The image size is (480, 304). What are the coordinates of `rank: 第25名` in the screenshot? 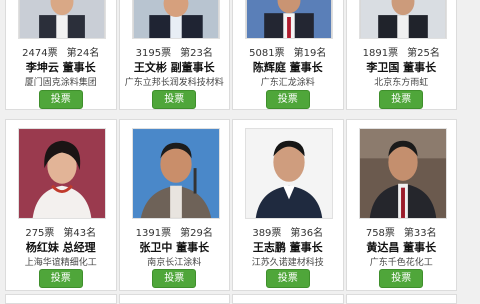 It's located at (423, 53).